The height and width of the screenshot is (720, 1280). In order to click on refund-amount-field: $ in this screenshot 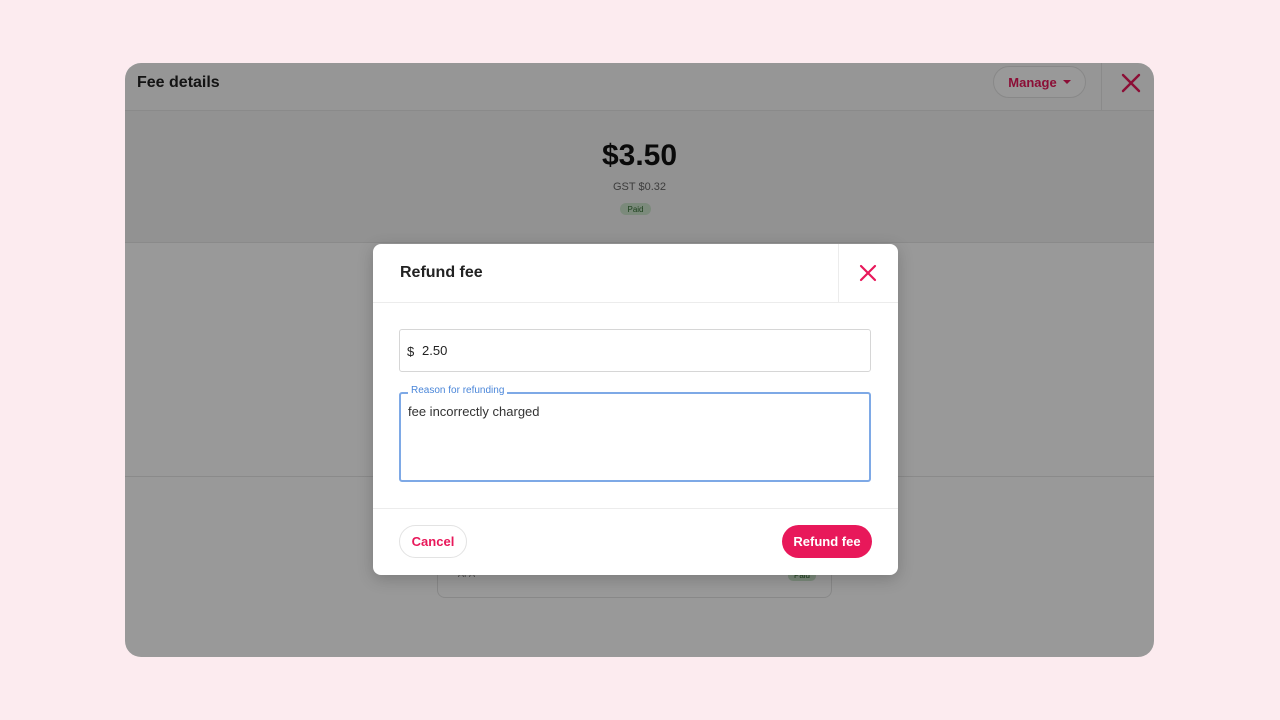, I will do `click(635, 350)`.